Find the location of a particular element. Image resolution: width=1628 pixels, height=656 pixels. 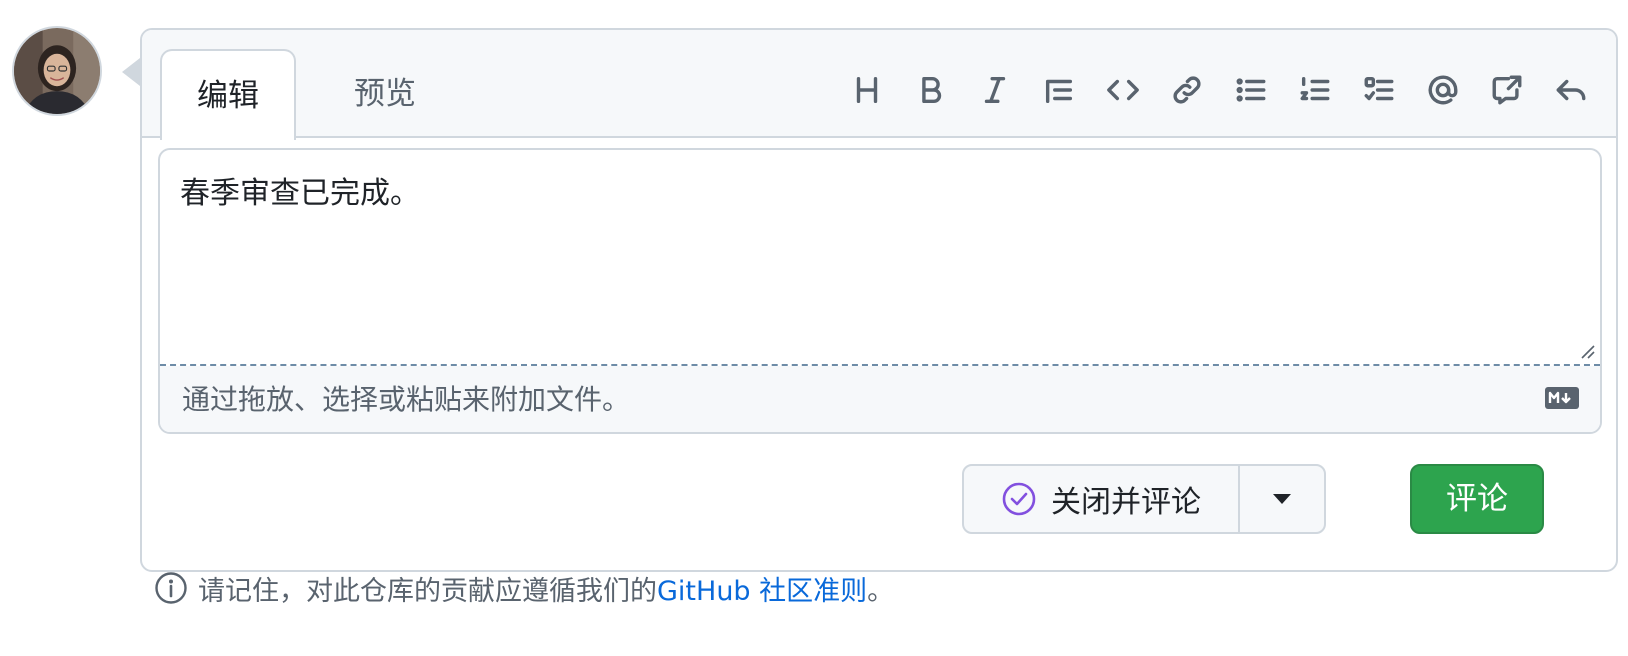

quote-icon is located at coordinates (1059, 91).